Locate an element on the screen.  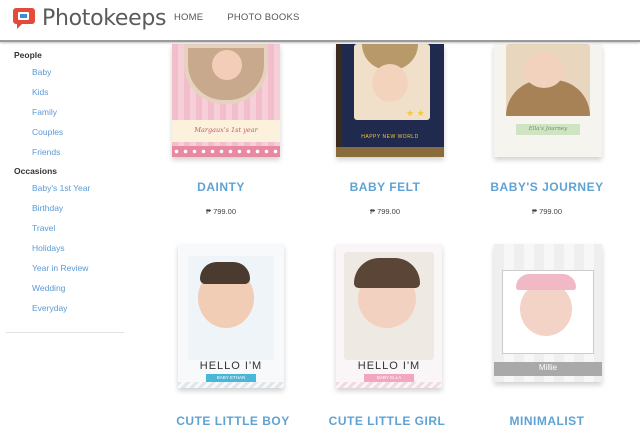
product-title-minimalist: MINIMALIST is located at coordinates (547, 421).